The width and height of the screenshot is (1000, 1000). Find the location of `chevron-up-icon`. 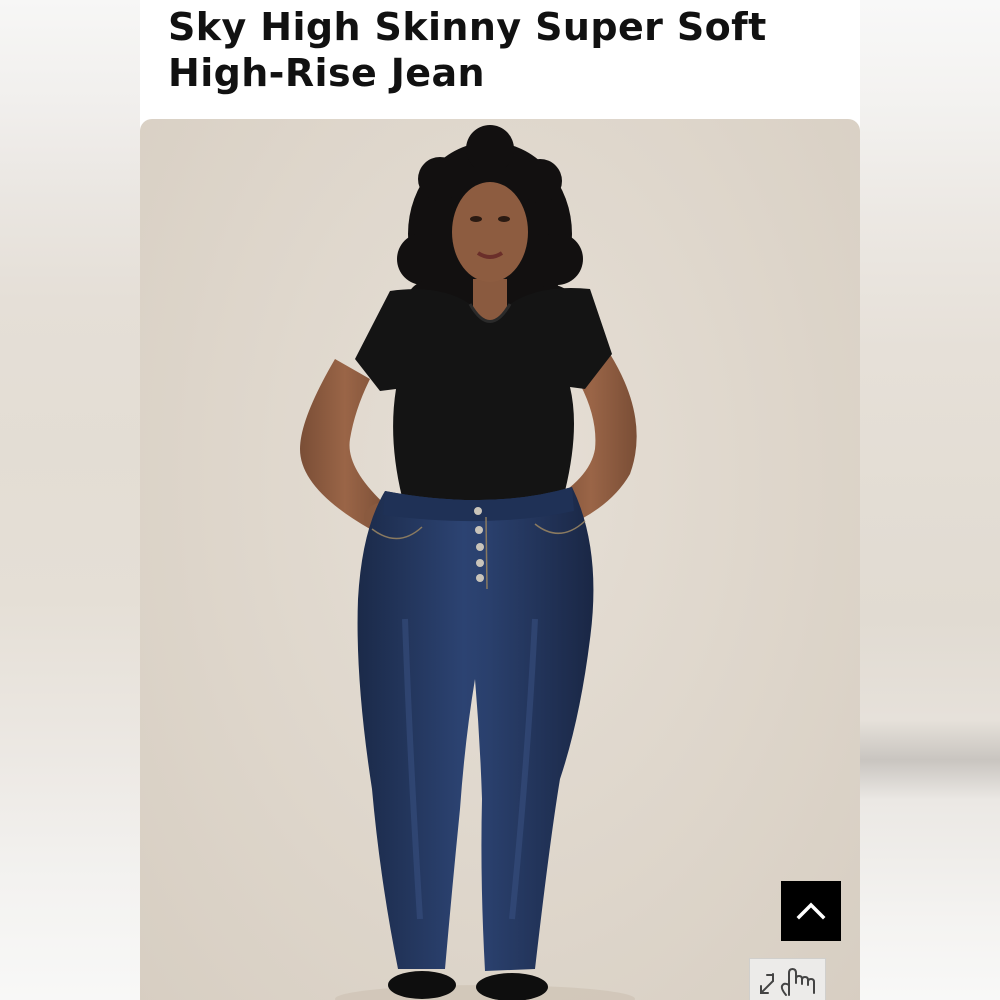

chevron-up-icon is located at coordinates (811, 911).